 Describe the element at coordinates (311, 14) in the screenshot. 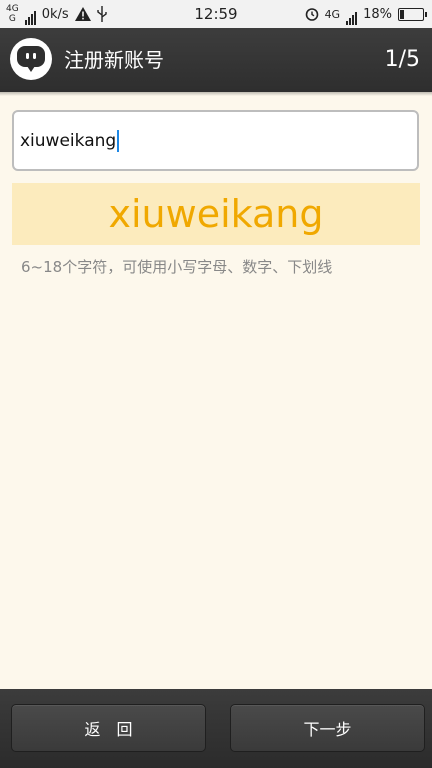

I see `alarm-icon` at that location.